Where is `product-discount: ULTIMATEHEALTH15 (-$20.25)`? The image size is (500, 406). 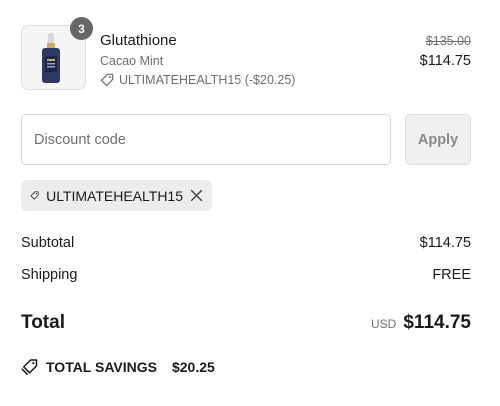
product-discount: ULTIMATEHEALTH15 (-$20.25) is located at coordinates (197, 80).